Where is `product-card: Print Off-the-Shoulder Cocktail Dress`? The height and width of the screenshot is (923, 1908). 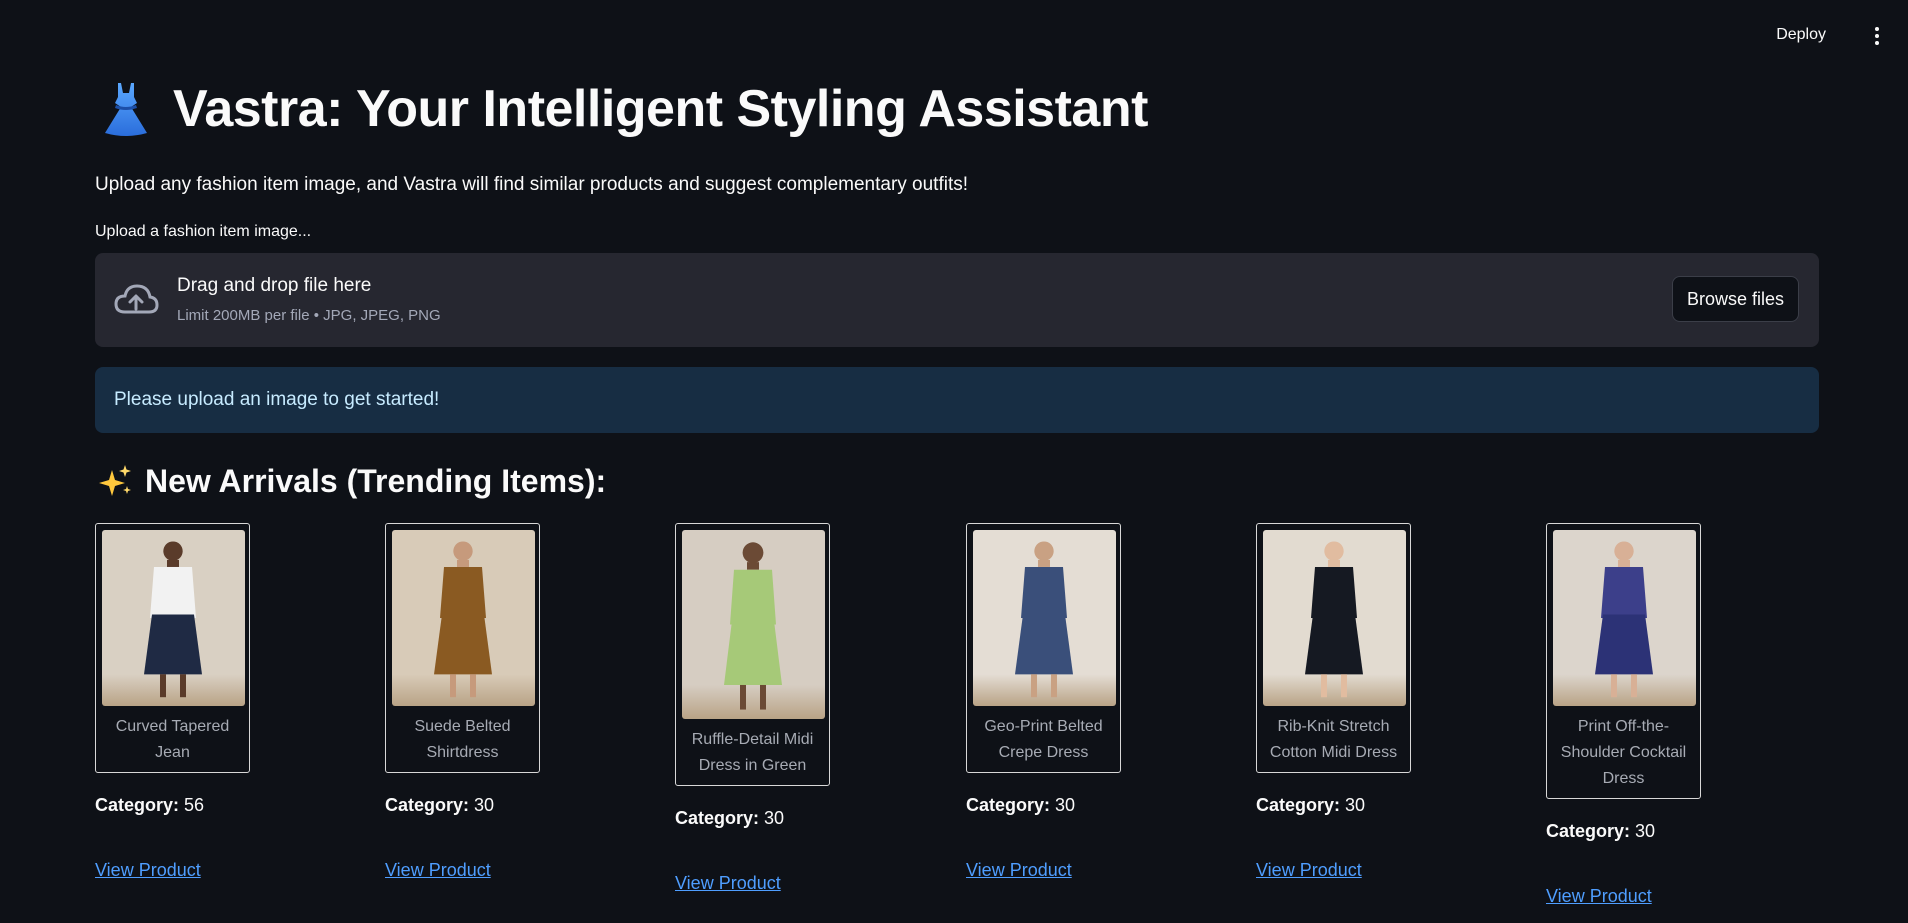
product-card: Print Off-the-Shoulder Cocktail Dress is located at coordinates (1623, 661).